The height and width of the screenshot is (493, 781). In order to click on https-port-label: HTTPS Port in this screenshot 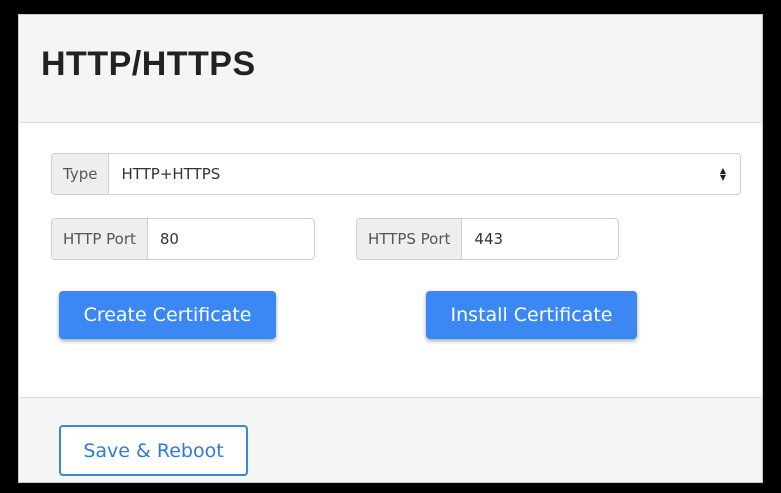, I will do `click(410, 239)`.